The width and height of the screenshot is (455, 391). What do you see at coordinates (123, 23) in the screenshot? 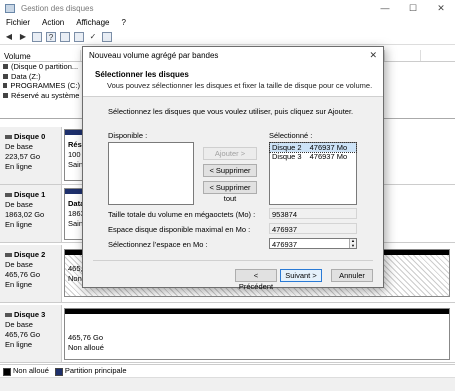
I see `menu-help: ?` at bounding box center [123, 23].